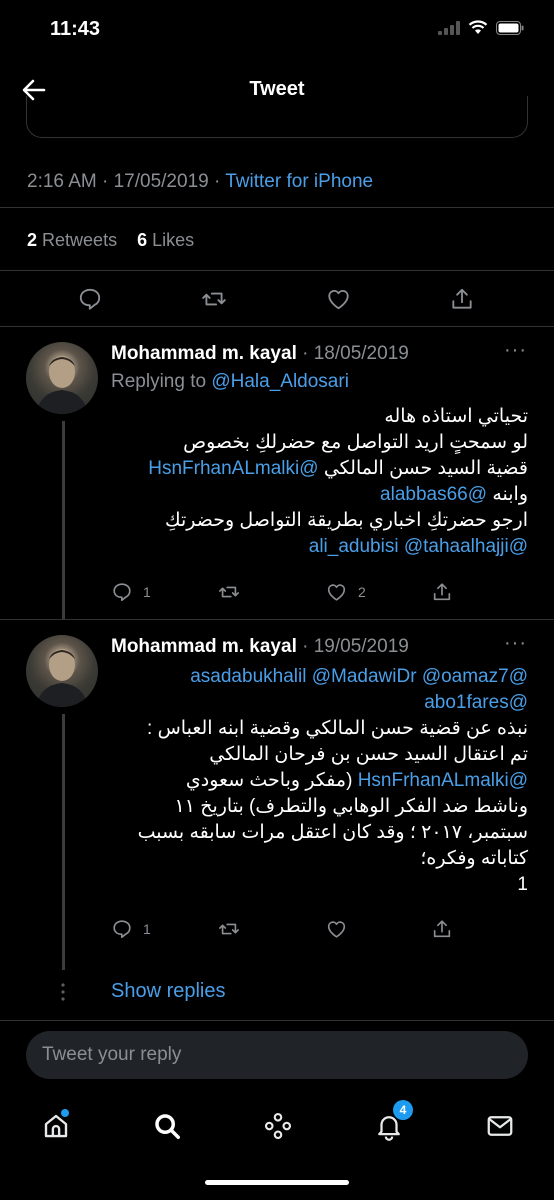  I want to click on mention-link: @alabbas66, so click(433, 494).